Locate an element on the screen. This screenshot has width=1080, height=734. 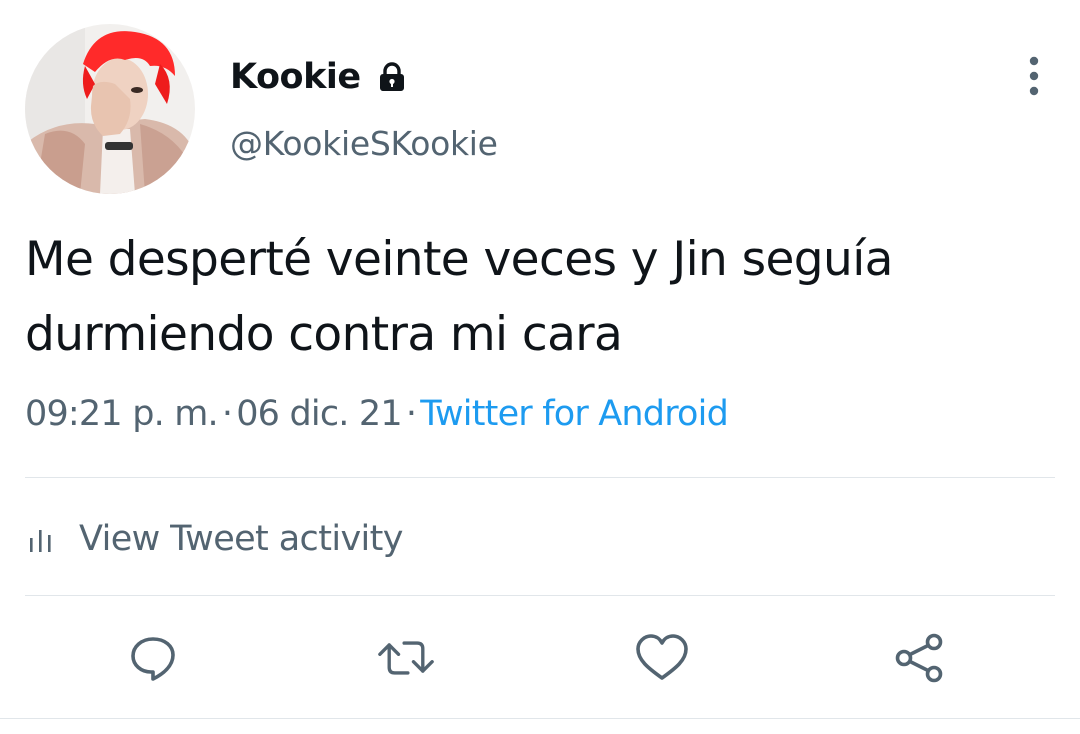
reply-button is located at coordinates (153, 658).